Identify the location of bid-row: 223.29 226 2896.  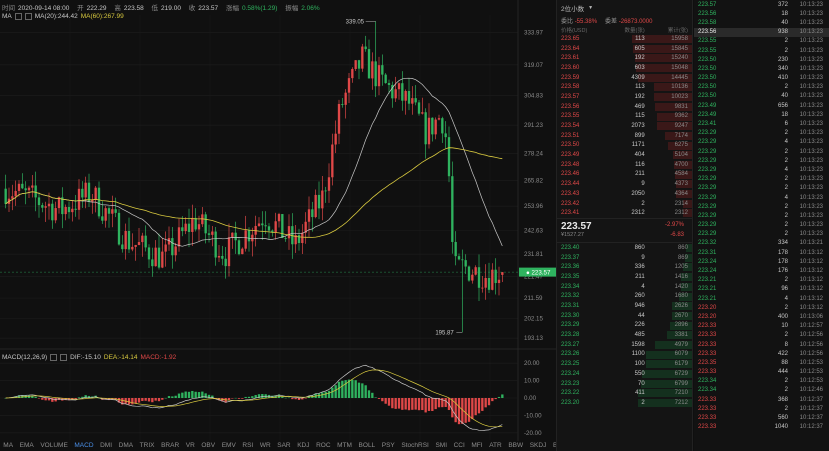
(624, 326).